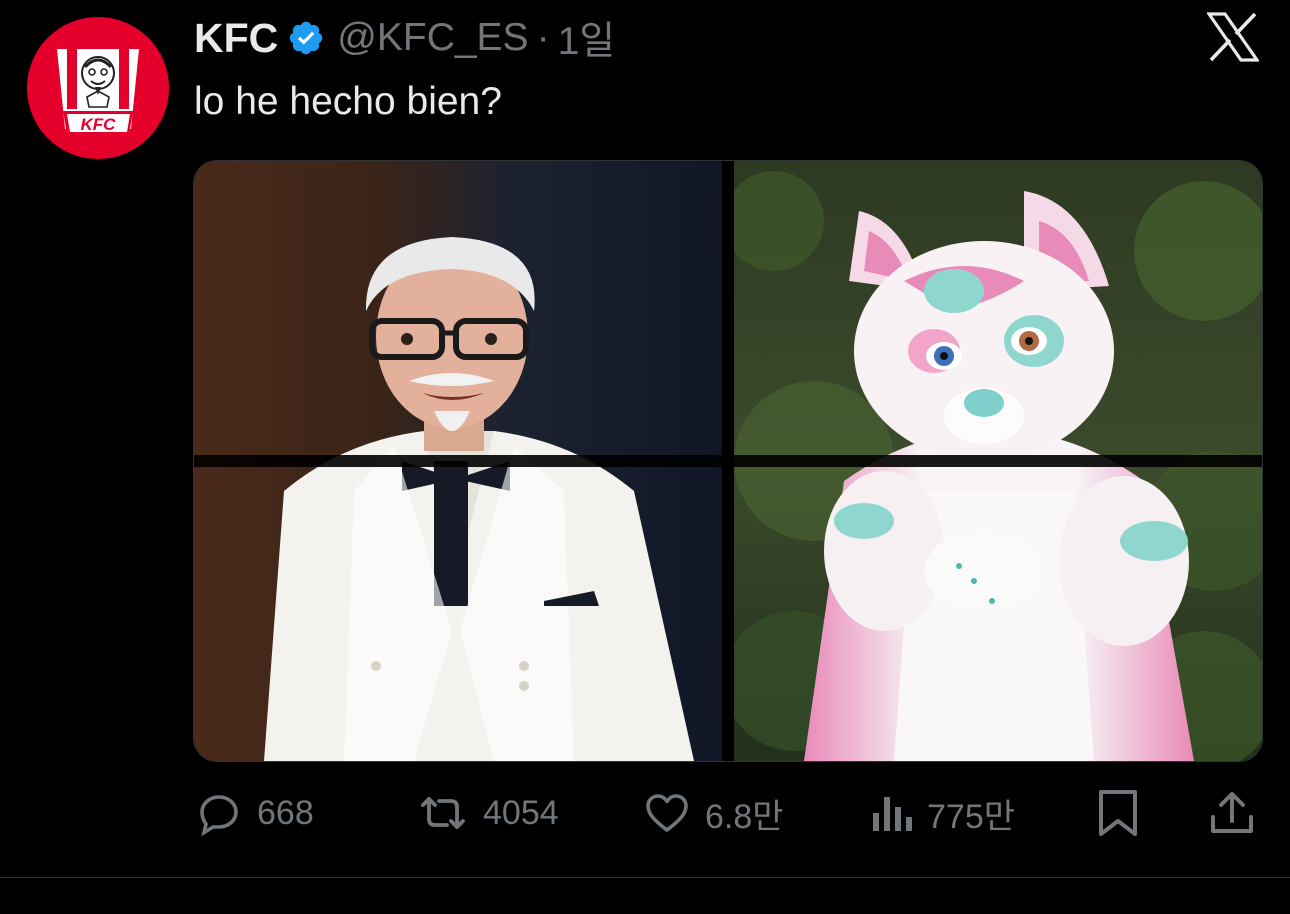 Image resolution: width=1290 pixels, height=914 pixels. What do you see at coordinates (744, 816) in the screenshot?
I see `like-count: 6.8만` at bounding box center [744, 816].